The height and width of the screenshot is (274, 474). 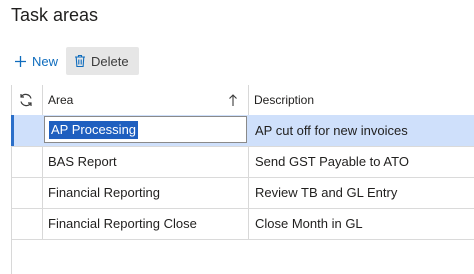 What do you see at coordinates (122, 223) in the screenshot?
I see `area-cell: Financial Reporting Close` at bounding box center [122, 223].